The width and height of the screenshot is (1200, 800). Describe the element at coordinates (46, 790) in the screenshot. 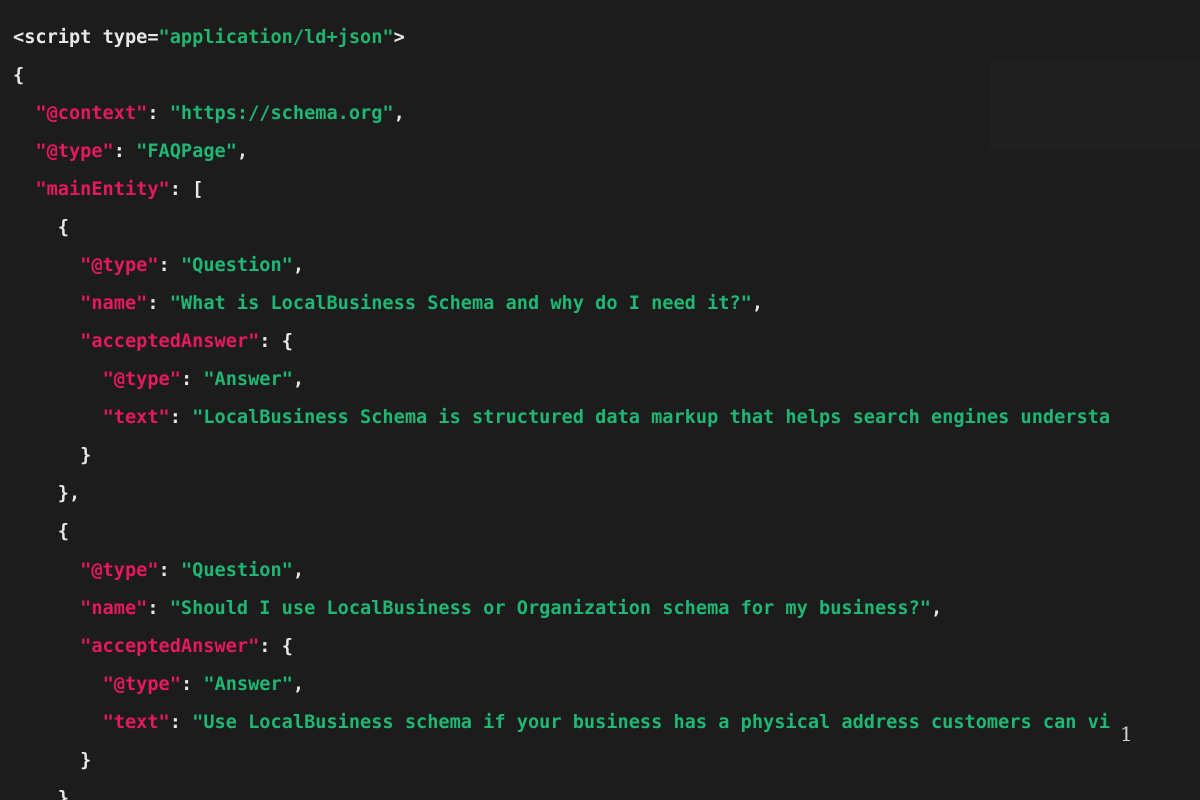

I see `code-line-21: },` at that location.